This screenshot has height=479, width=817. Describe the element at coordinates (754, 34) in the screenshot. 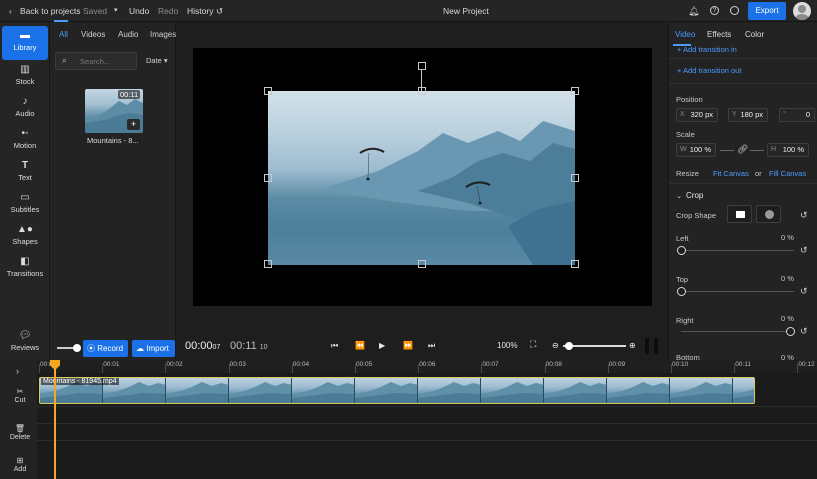

I see `tab-color: Color` at that location.